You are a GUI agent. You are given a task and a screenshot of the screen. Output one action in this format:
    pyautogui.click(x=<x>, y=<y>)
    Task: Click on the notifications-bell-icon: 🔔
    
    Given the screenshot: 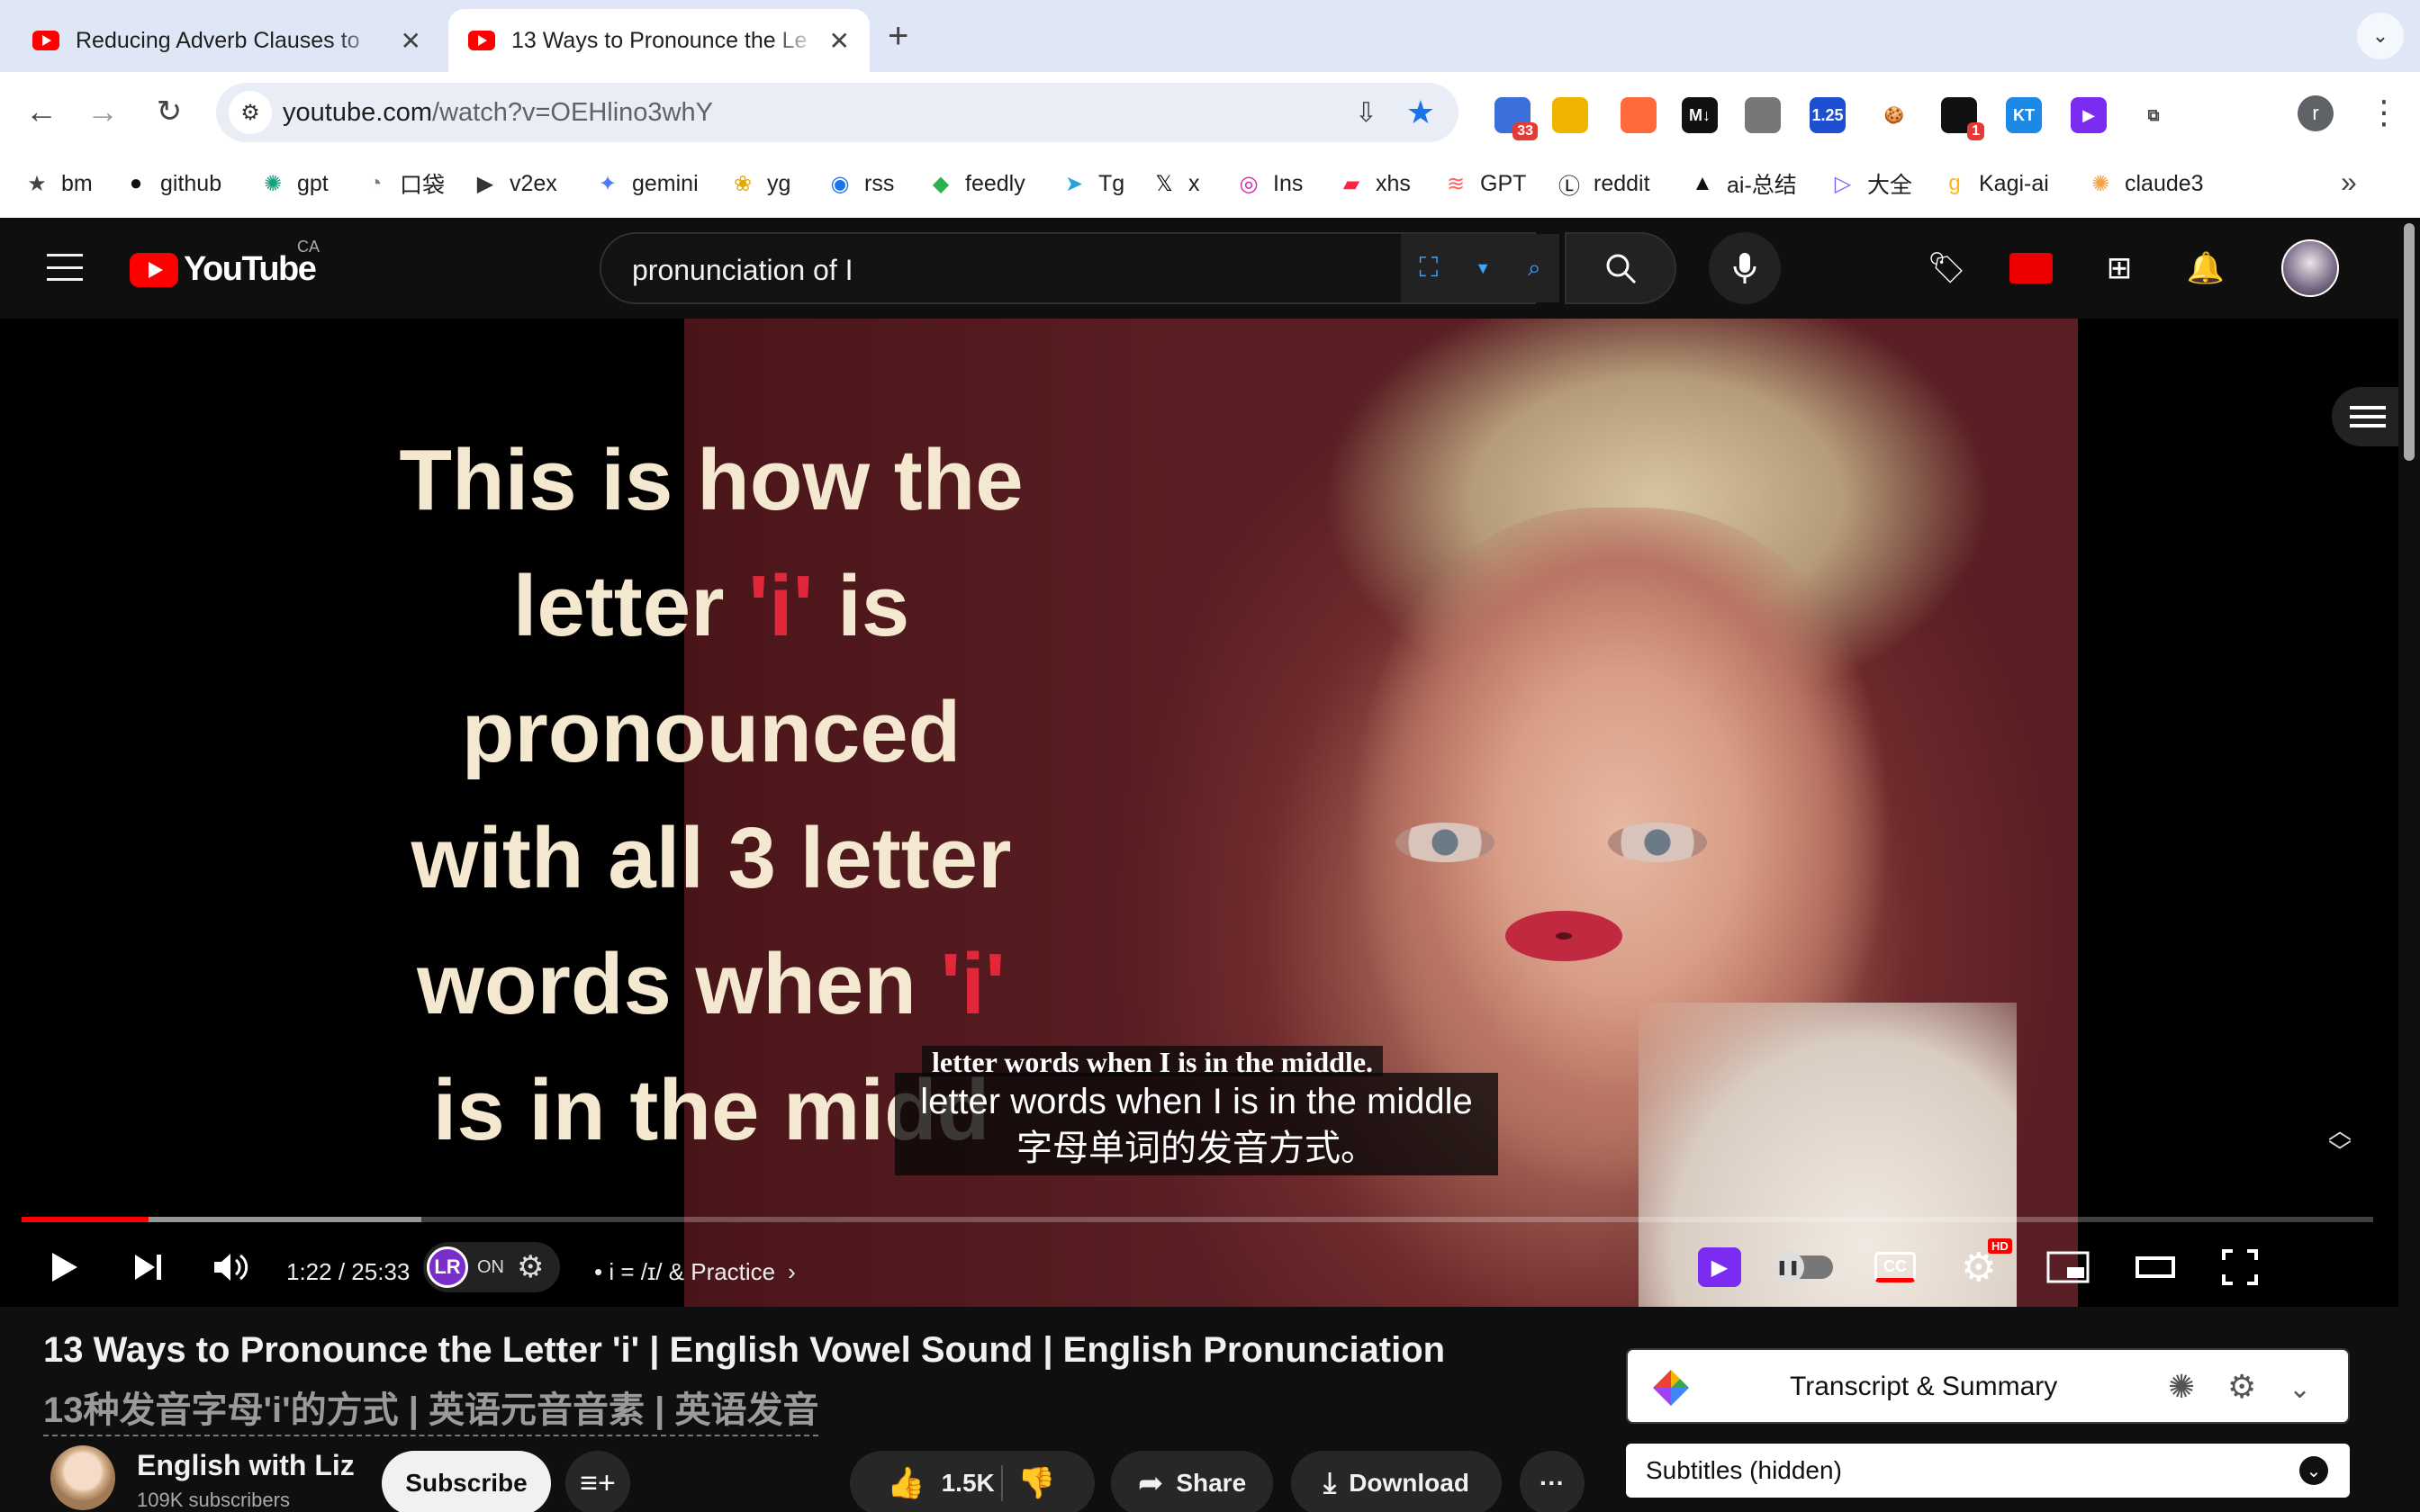 What is the action you would take?
    pyautogui.click(x=2205, y=269)
    